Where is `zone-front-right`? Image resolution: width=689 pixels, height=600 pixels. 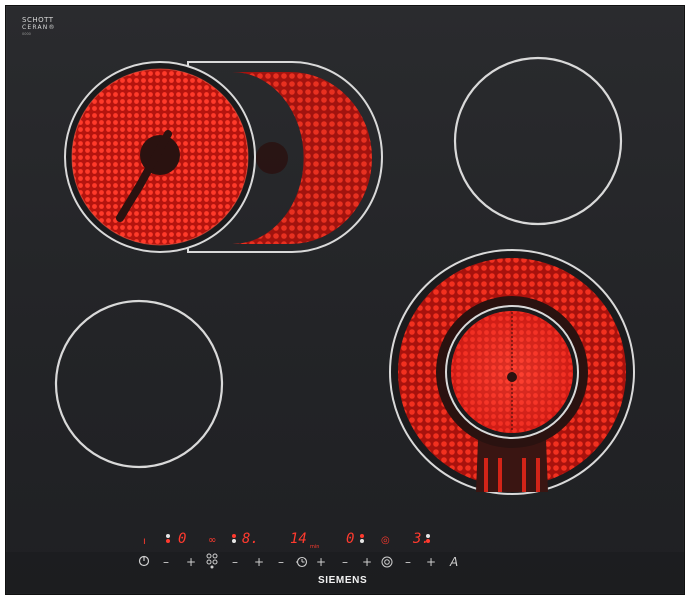
zone-front-right is located at coordinates (512, 372).